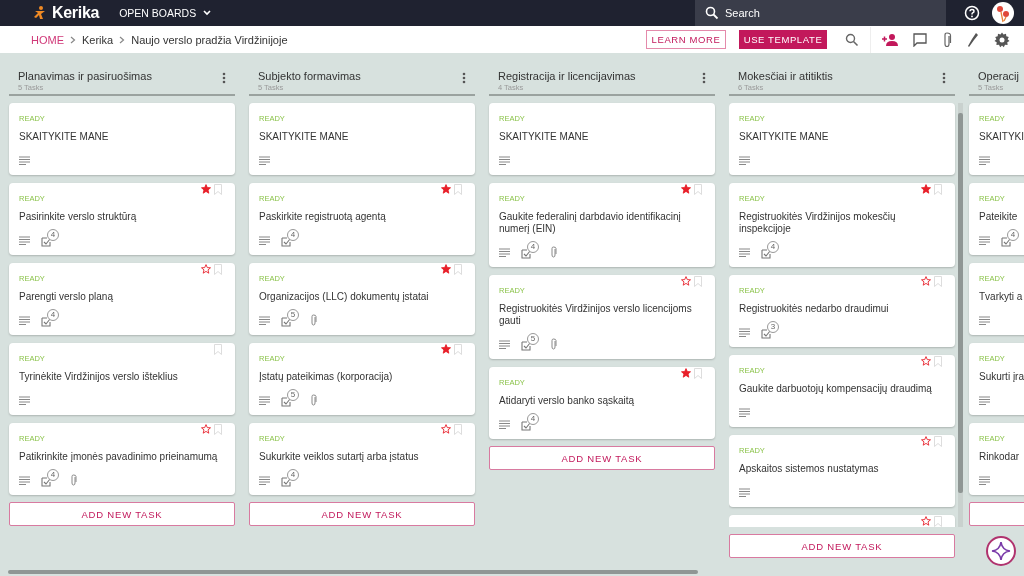 This screenshot has width=1024, height=576. What do you see at coordinates (99, 377) in the screenshot?
I see `task-title: Tyrinėkite Virdžinijos verslo išteklius` at bounding box center [99, 377].